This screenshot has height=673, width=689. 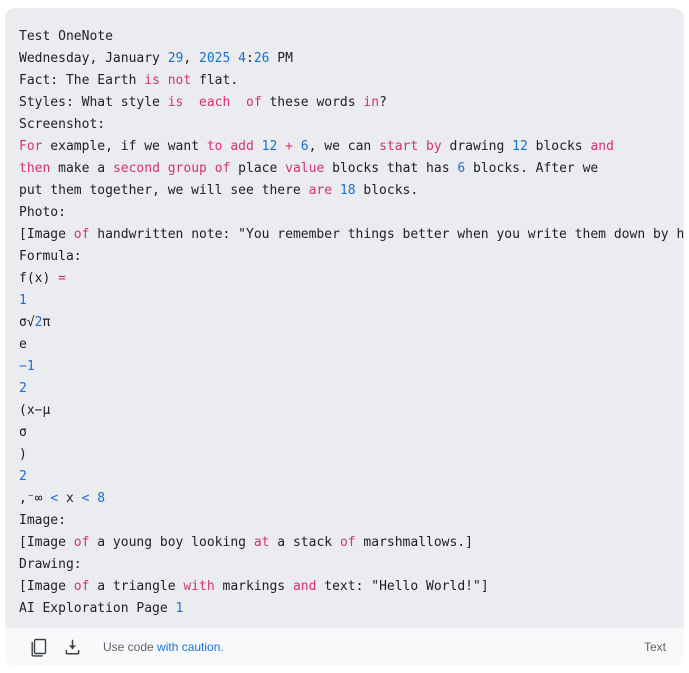 I want to click on code-token: Photo:, so click(x=42, y=212).